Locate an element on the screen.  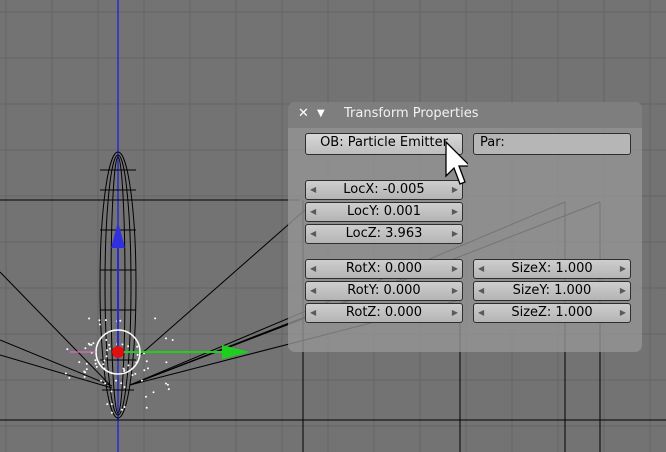
roty-label: RotY: 0.000 is located at coordinates (384, 290).